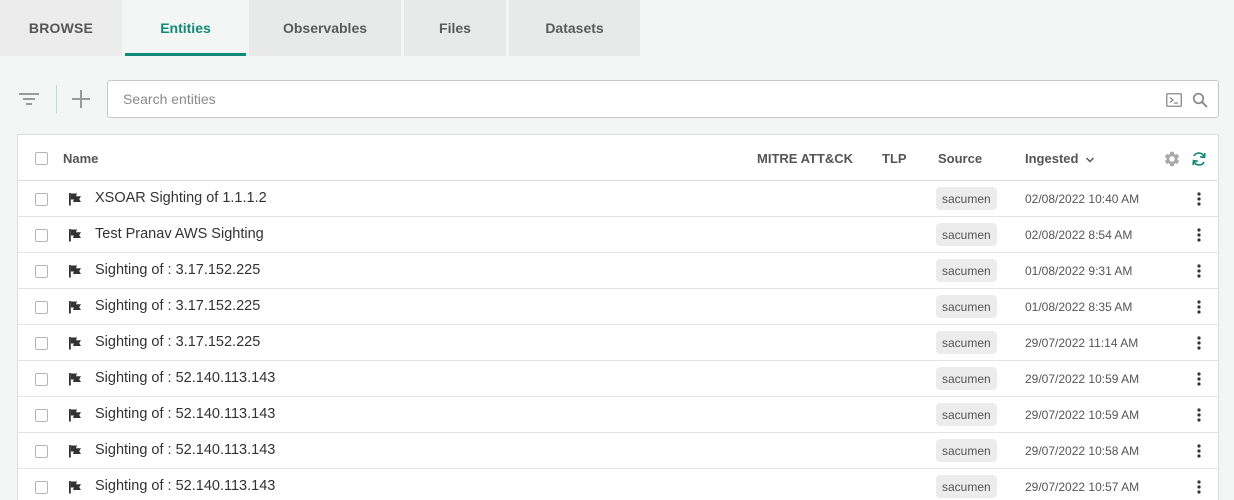  I want to click on column-header-mitre: MITRE ATT&CK, so click(805, 158).